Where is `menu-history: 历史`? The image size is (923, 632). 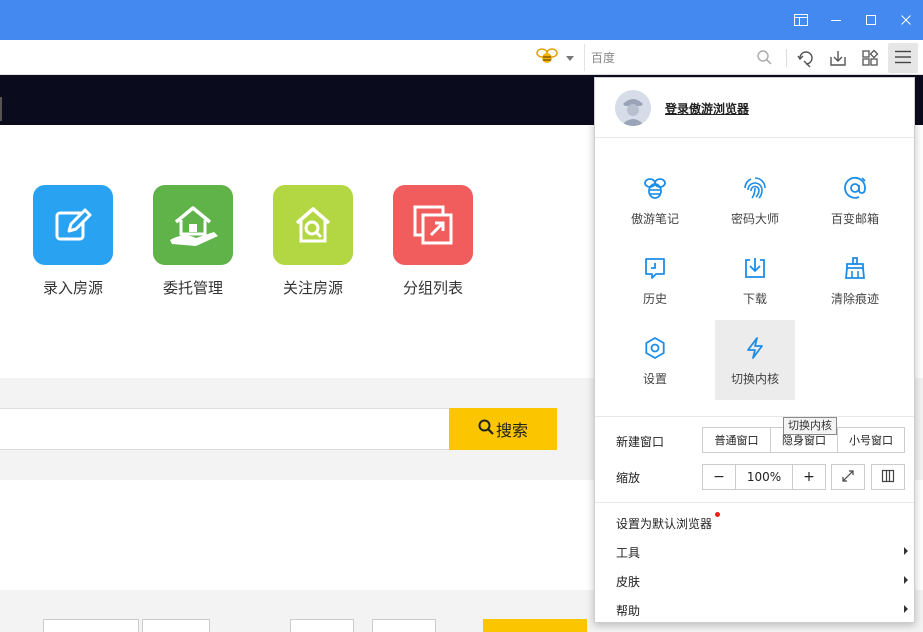 menu-history: 历史 is located at coordinates (655, 280).